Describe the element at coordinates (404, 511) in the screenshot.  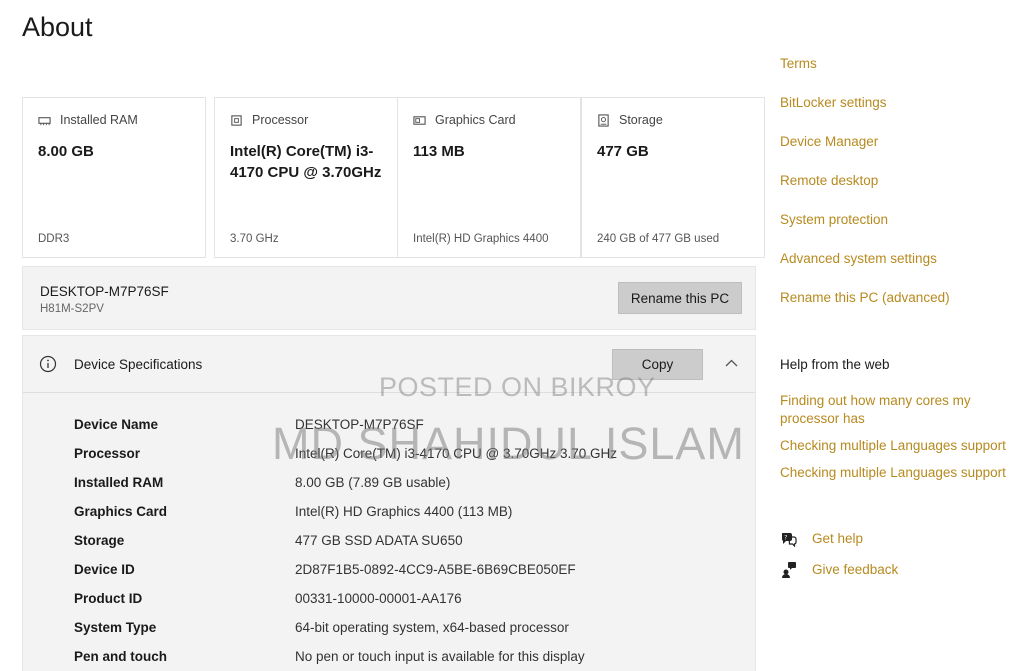
I see `spec-value: Intel(R) HD Graphics 4400 (113 MB)` at that location.